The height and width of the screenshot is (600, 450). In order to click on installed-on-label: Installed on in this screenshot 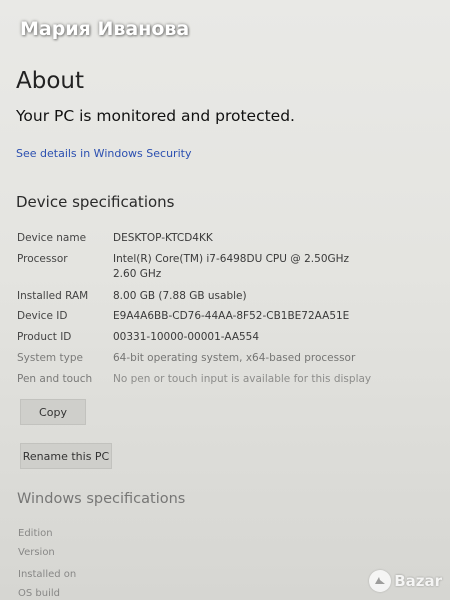, I will do `click(47, 574)`.